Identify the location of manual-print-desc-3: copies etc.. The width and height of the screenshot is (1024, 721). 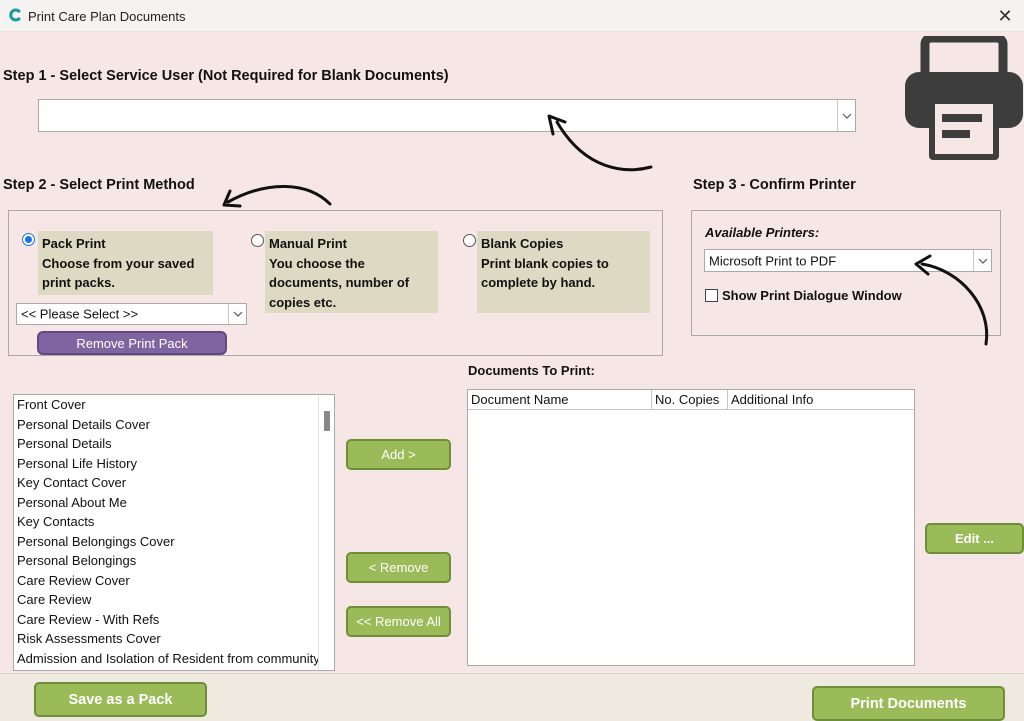
(303, 302).